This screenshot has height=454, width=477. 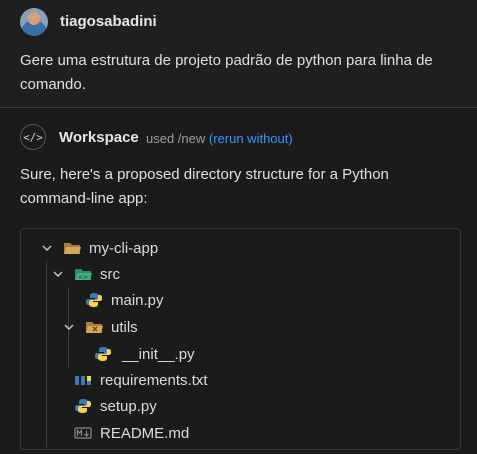 I want to click on tree-item-label: requirements.txt, so click(x=154, y=380).